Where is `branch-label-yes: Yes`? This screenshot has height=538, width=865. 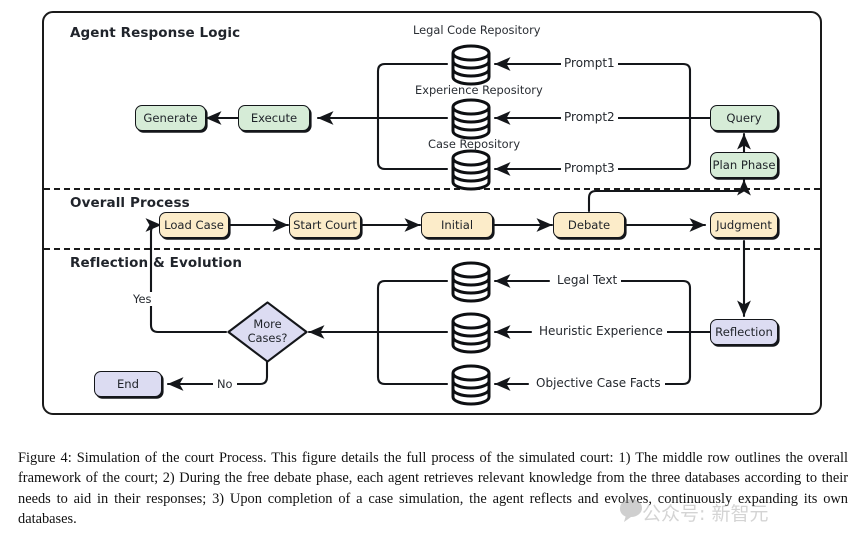
branch-label-yes: Yes is located at coordinates (142, 299).